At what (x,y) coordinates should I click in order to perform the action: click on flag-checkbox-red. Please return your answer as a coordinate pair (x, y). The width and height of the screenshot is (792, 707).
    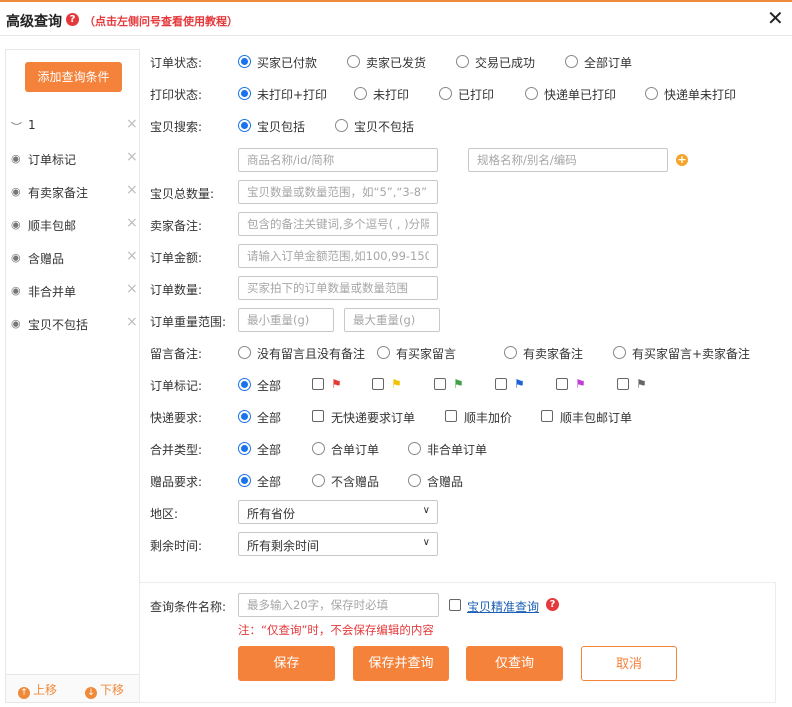
    Looking at the image, I should click on (318, 384).